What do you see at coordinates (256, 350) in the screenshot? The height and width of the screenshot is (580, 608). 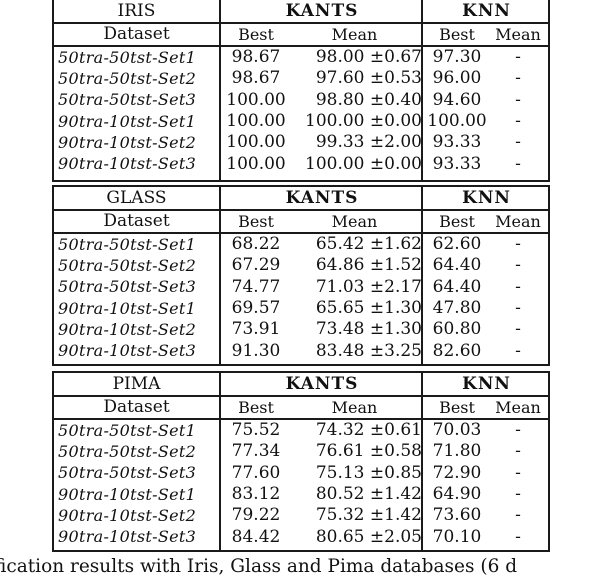 I see `kants-best-value: 91.30` at bounding box center [256, 350].